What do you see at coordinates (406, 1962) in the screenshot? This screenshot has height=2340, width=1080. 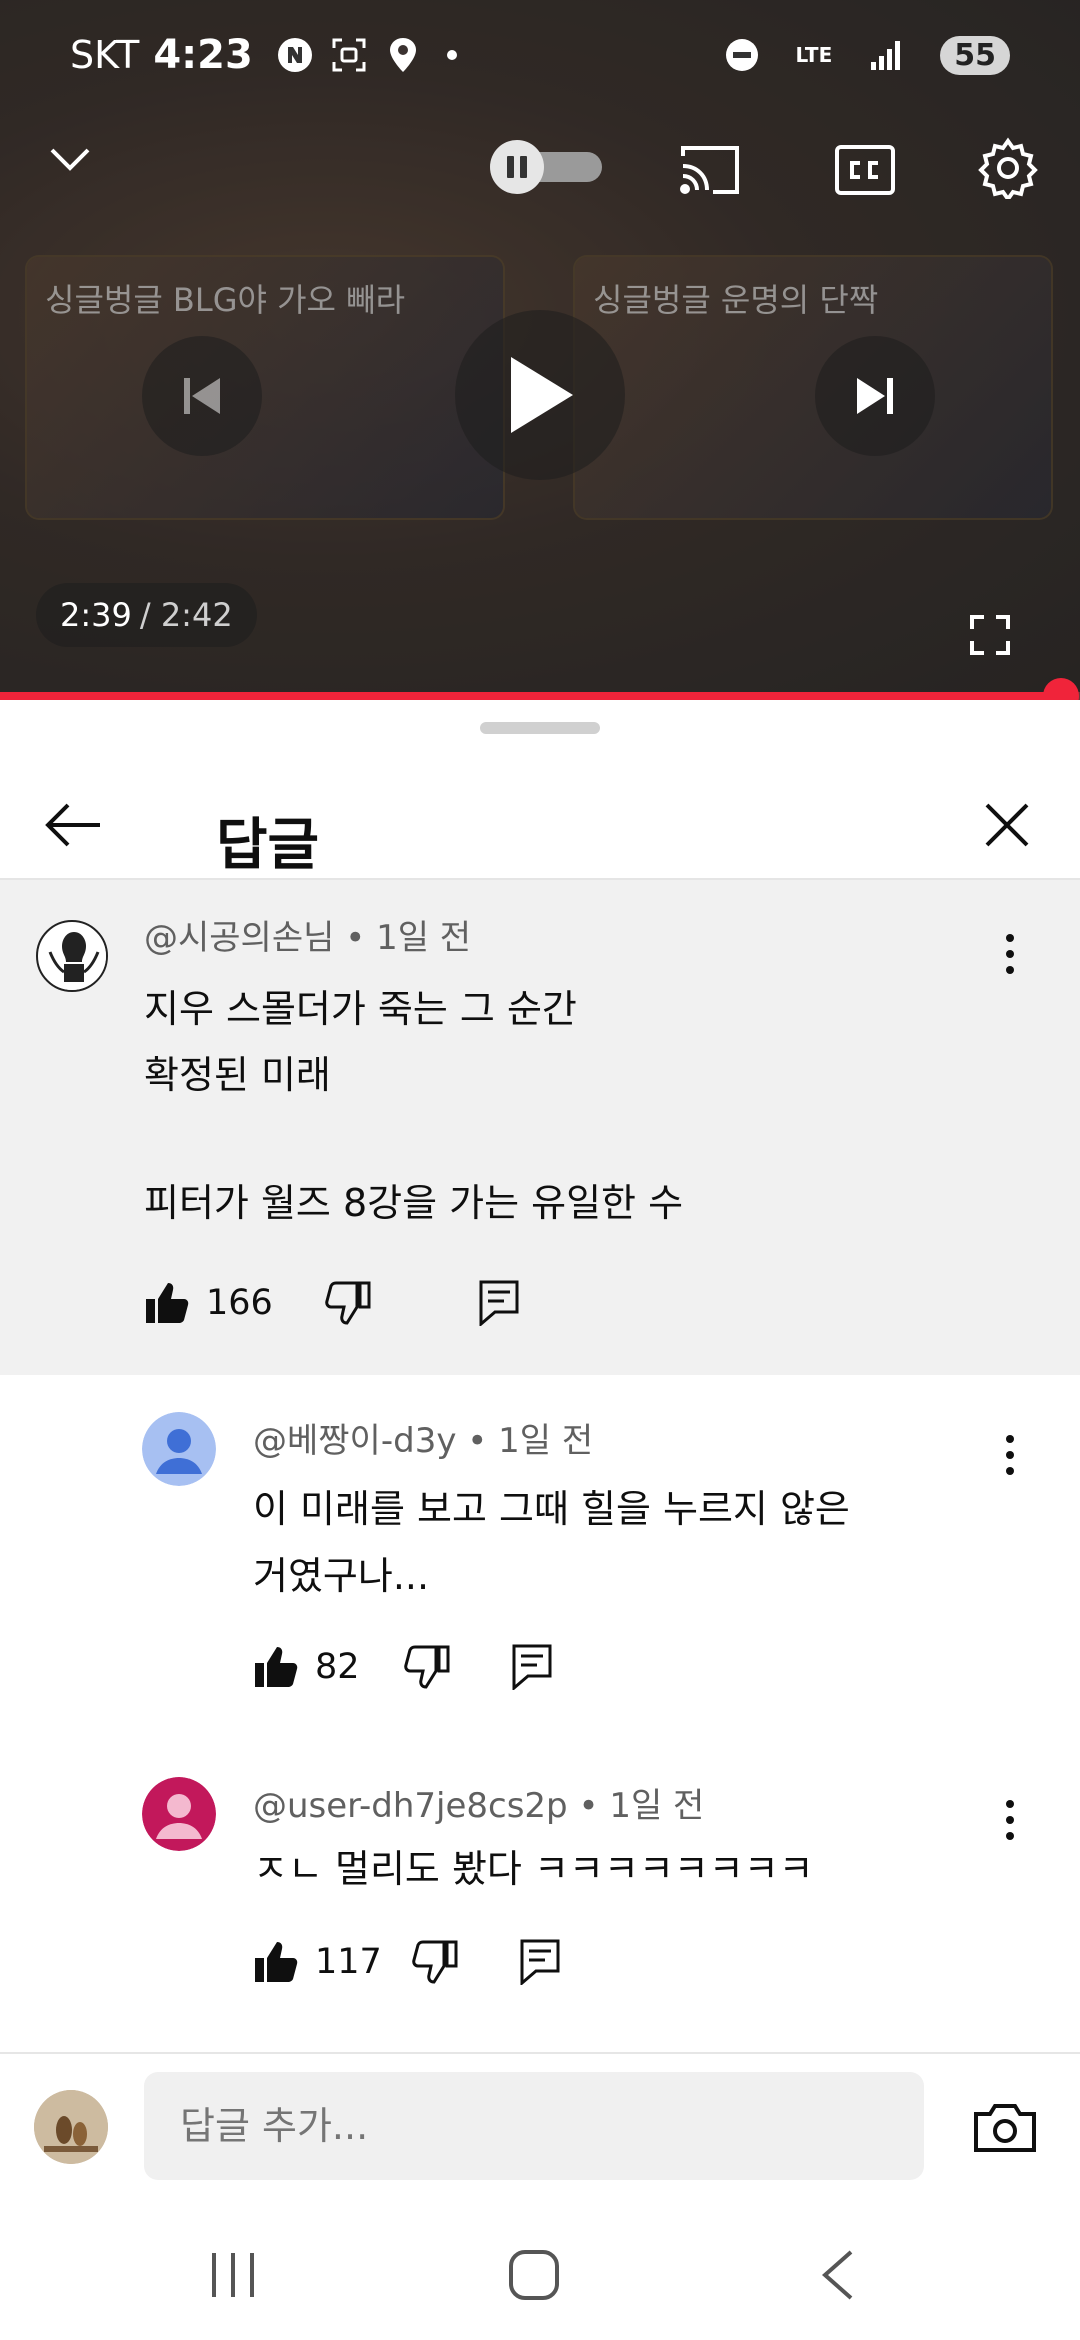 I see `comment-actions: 117` at bounding box center [406, 1962].